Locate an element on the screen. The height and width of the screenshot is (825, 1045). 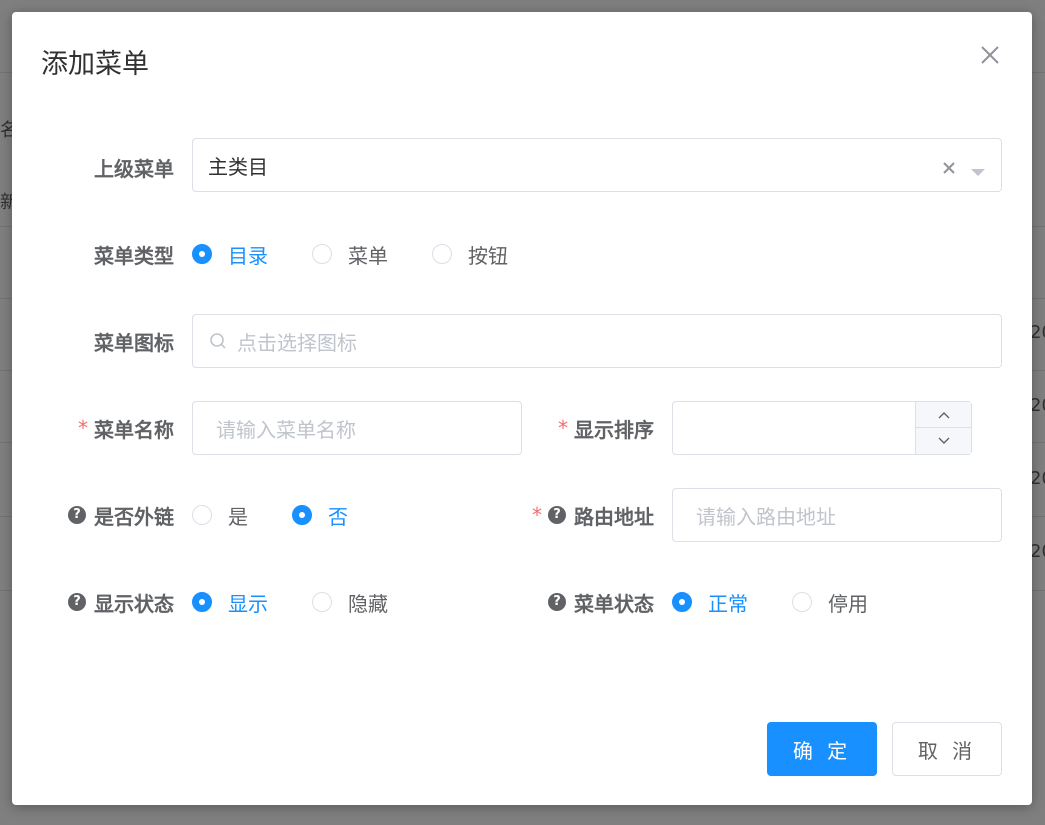
radio-label: 隐藏 is located at coordinates (368, 603).